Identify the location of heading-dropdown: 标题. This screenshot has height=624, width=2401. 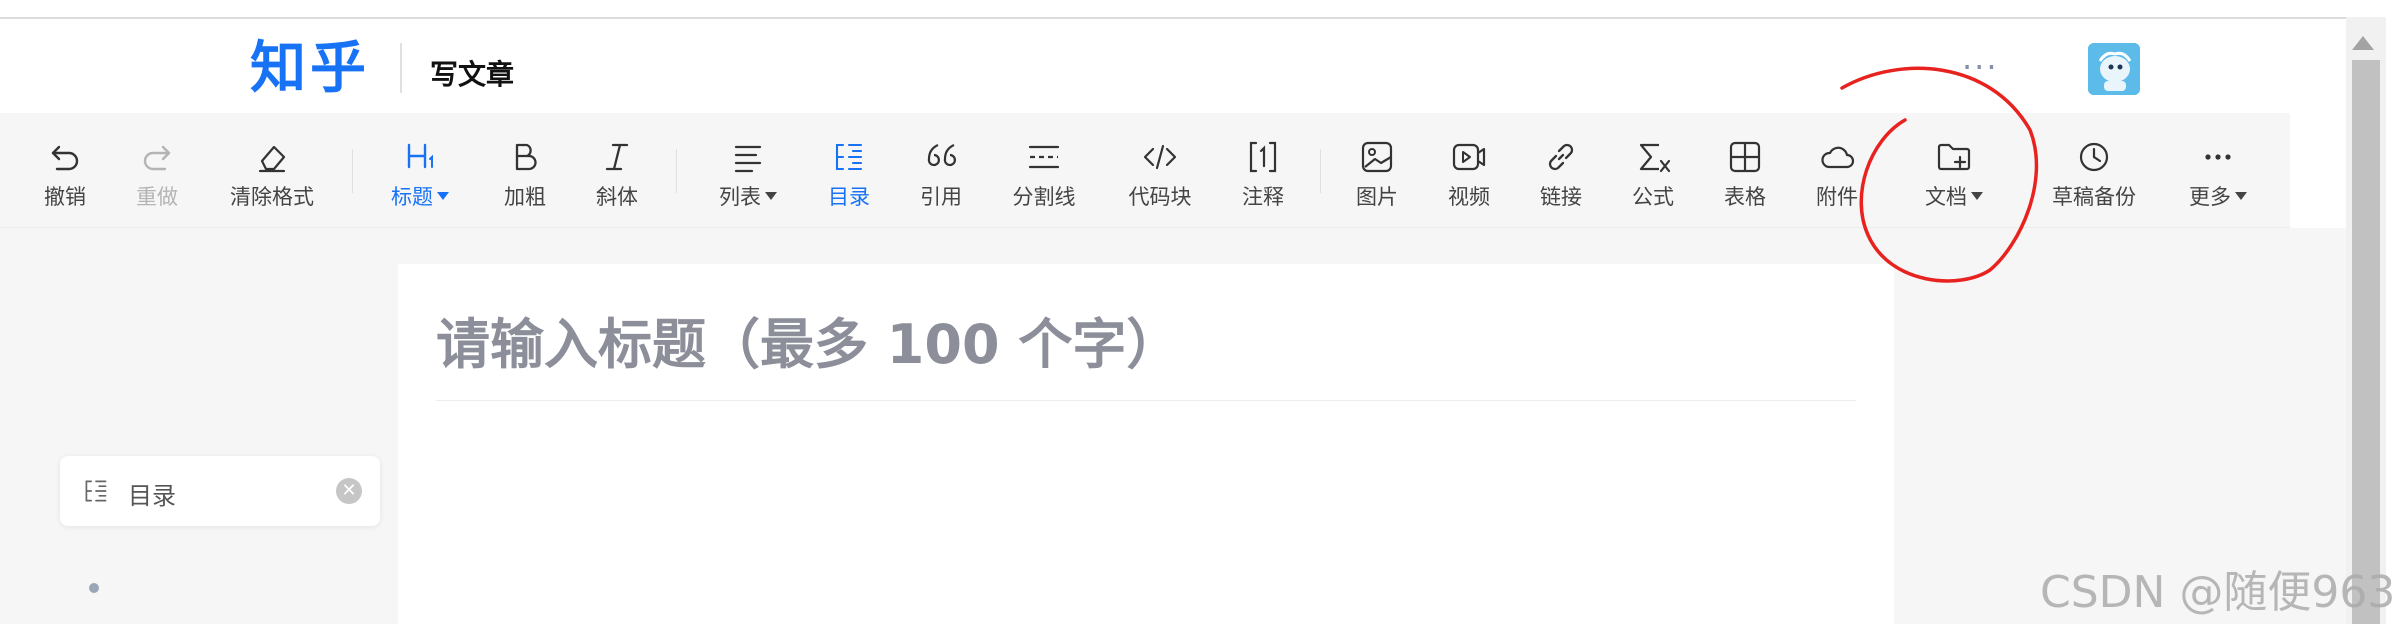
(420, 170).